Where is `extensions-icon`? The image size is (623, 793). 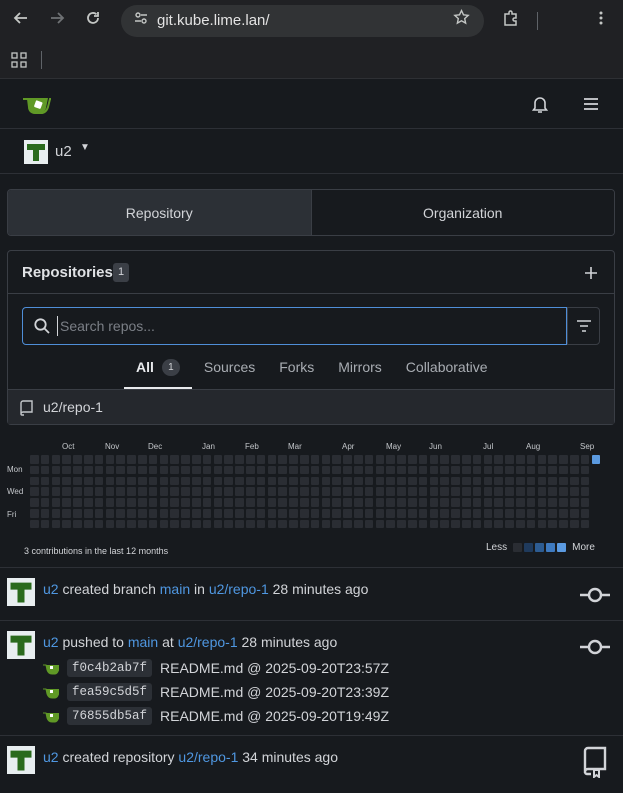
extensions-icon is located at coordinates (511, 21).